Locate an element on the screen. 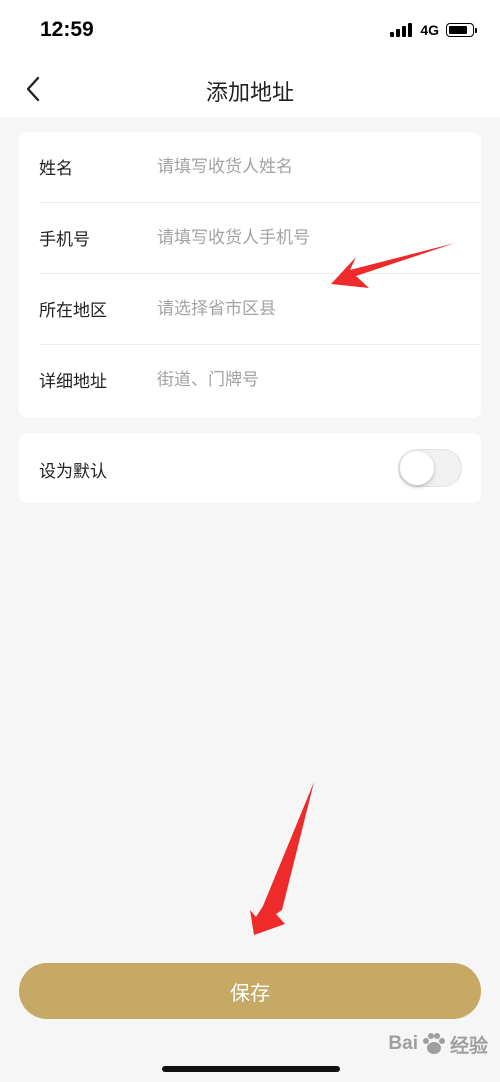 This screenshot has width=500, height=1082. battery-icon is located at coordinates (461, 30).